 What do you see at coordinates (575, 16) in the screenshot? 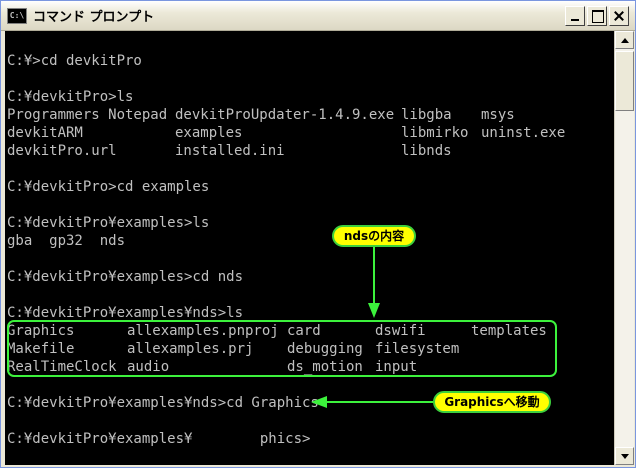
I see `minimize-button` at bounding box center [575, 16].